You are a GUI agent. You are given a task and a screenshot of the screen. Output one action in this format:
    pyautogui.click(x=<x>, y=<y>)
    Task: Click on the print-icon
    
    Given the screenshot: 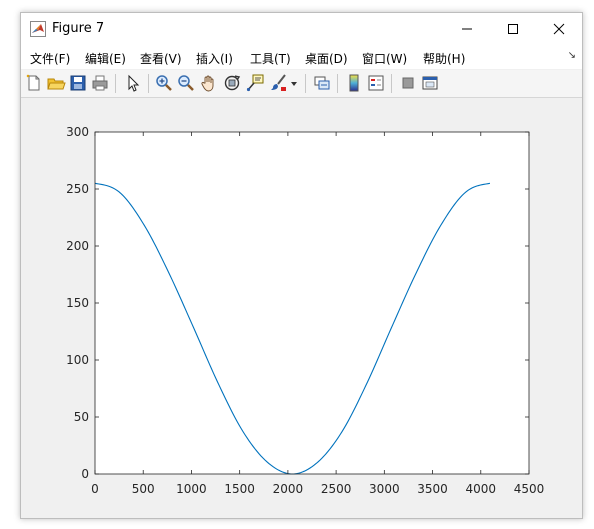 What is the action you would take?
    pyautogui.click(x=100, y=83)
    